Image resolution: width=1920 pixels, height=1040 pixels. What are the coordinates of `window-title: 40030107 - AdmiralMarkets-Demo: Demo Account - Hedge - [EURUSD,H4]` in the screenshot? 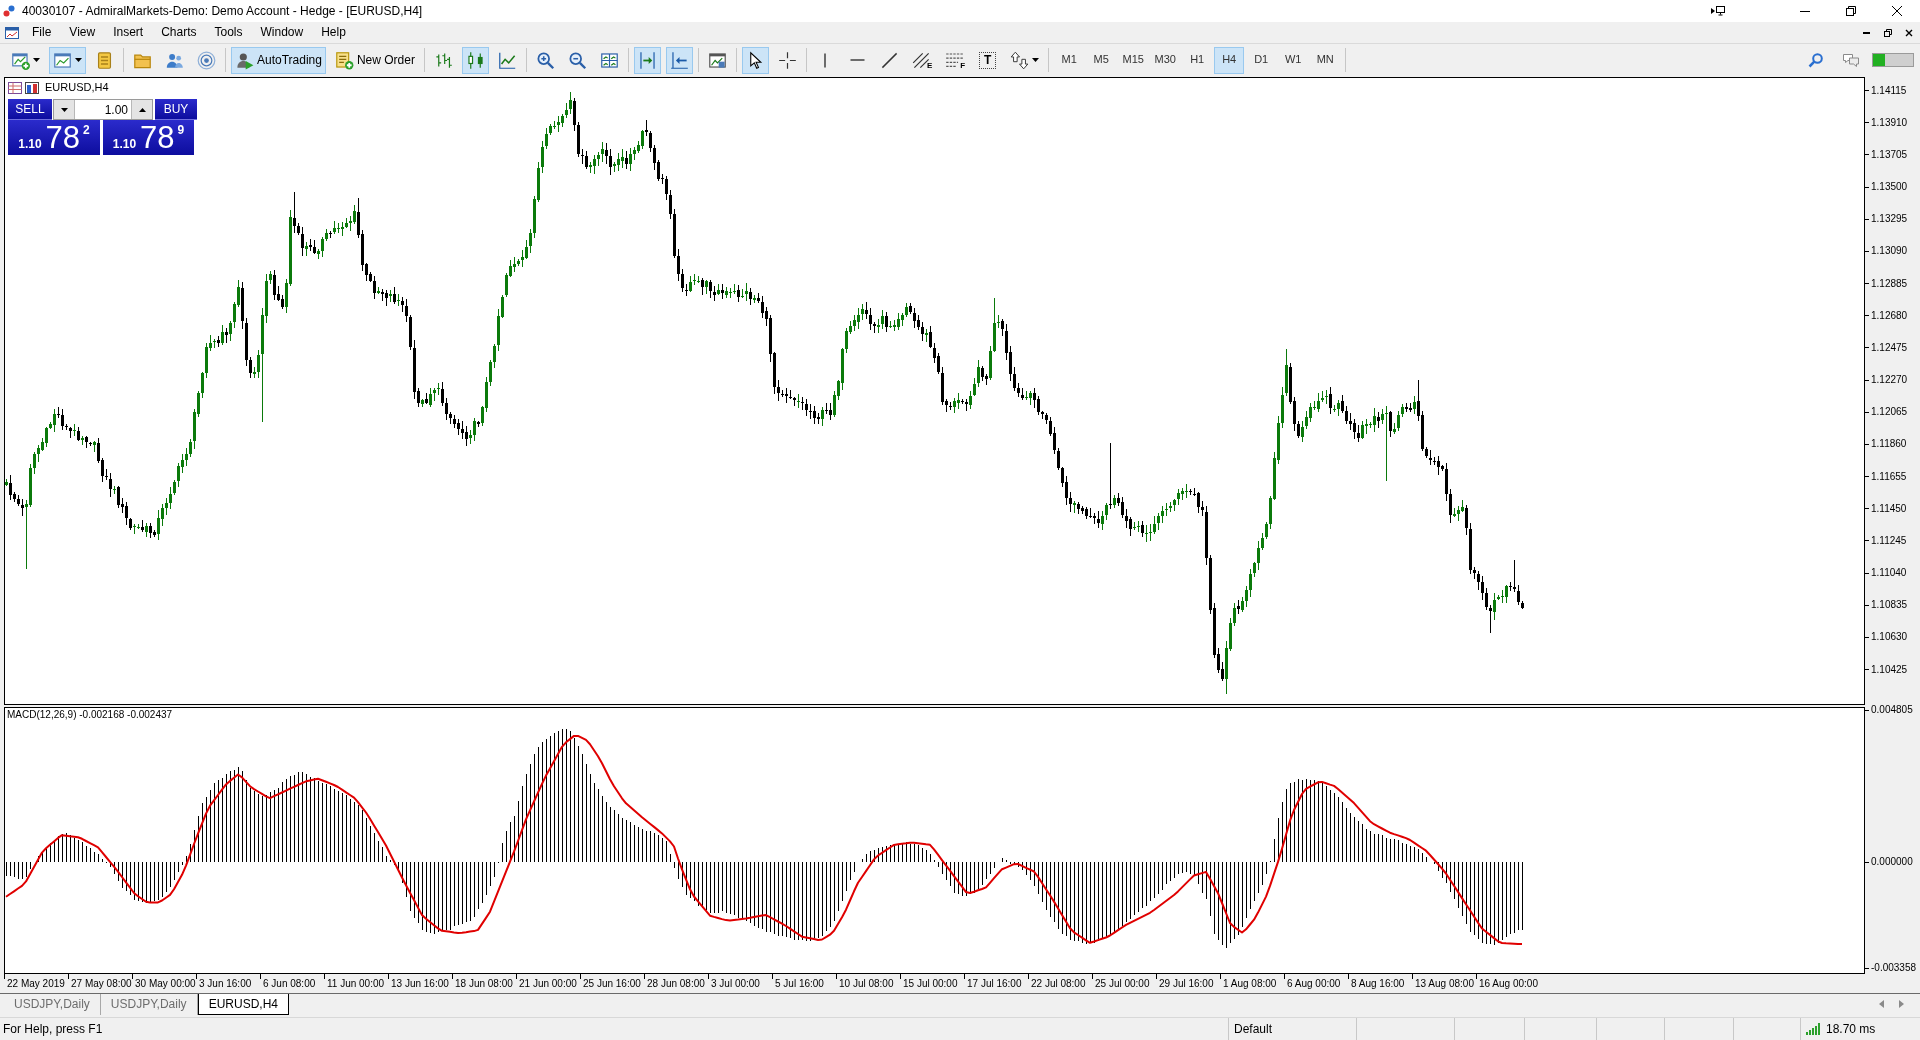 It's located at (222, 11).